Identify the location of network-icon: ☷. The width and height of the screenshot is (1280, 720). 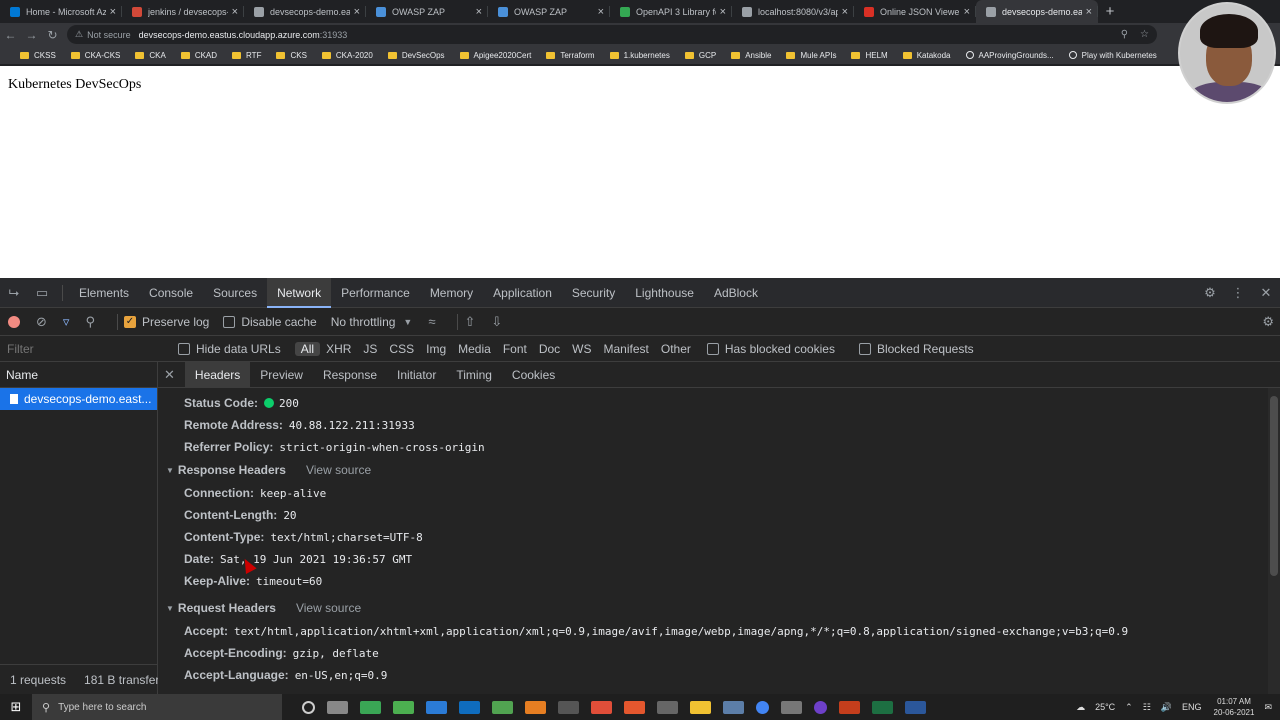
(1147, 707).